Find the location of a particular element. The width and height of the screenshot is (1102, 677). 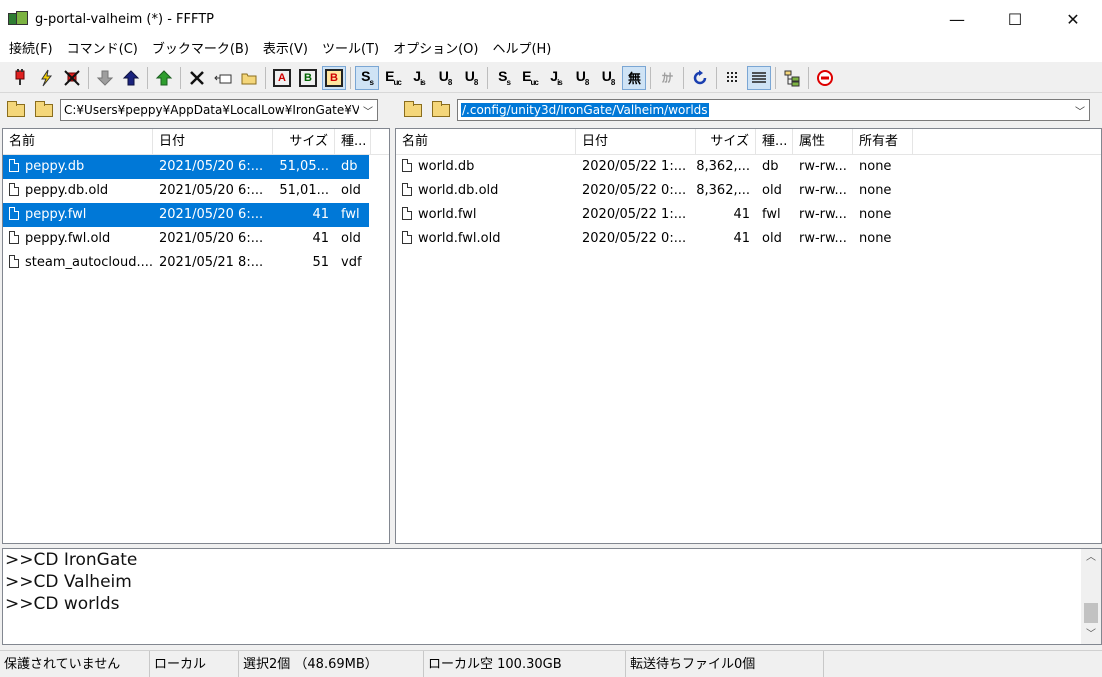

minimize-button: — is located at coordinates (957, 19).